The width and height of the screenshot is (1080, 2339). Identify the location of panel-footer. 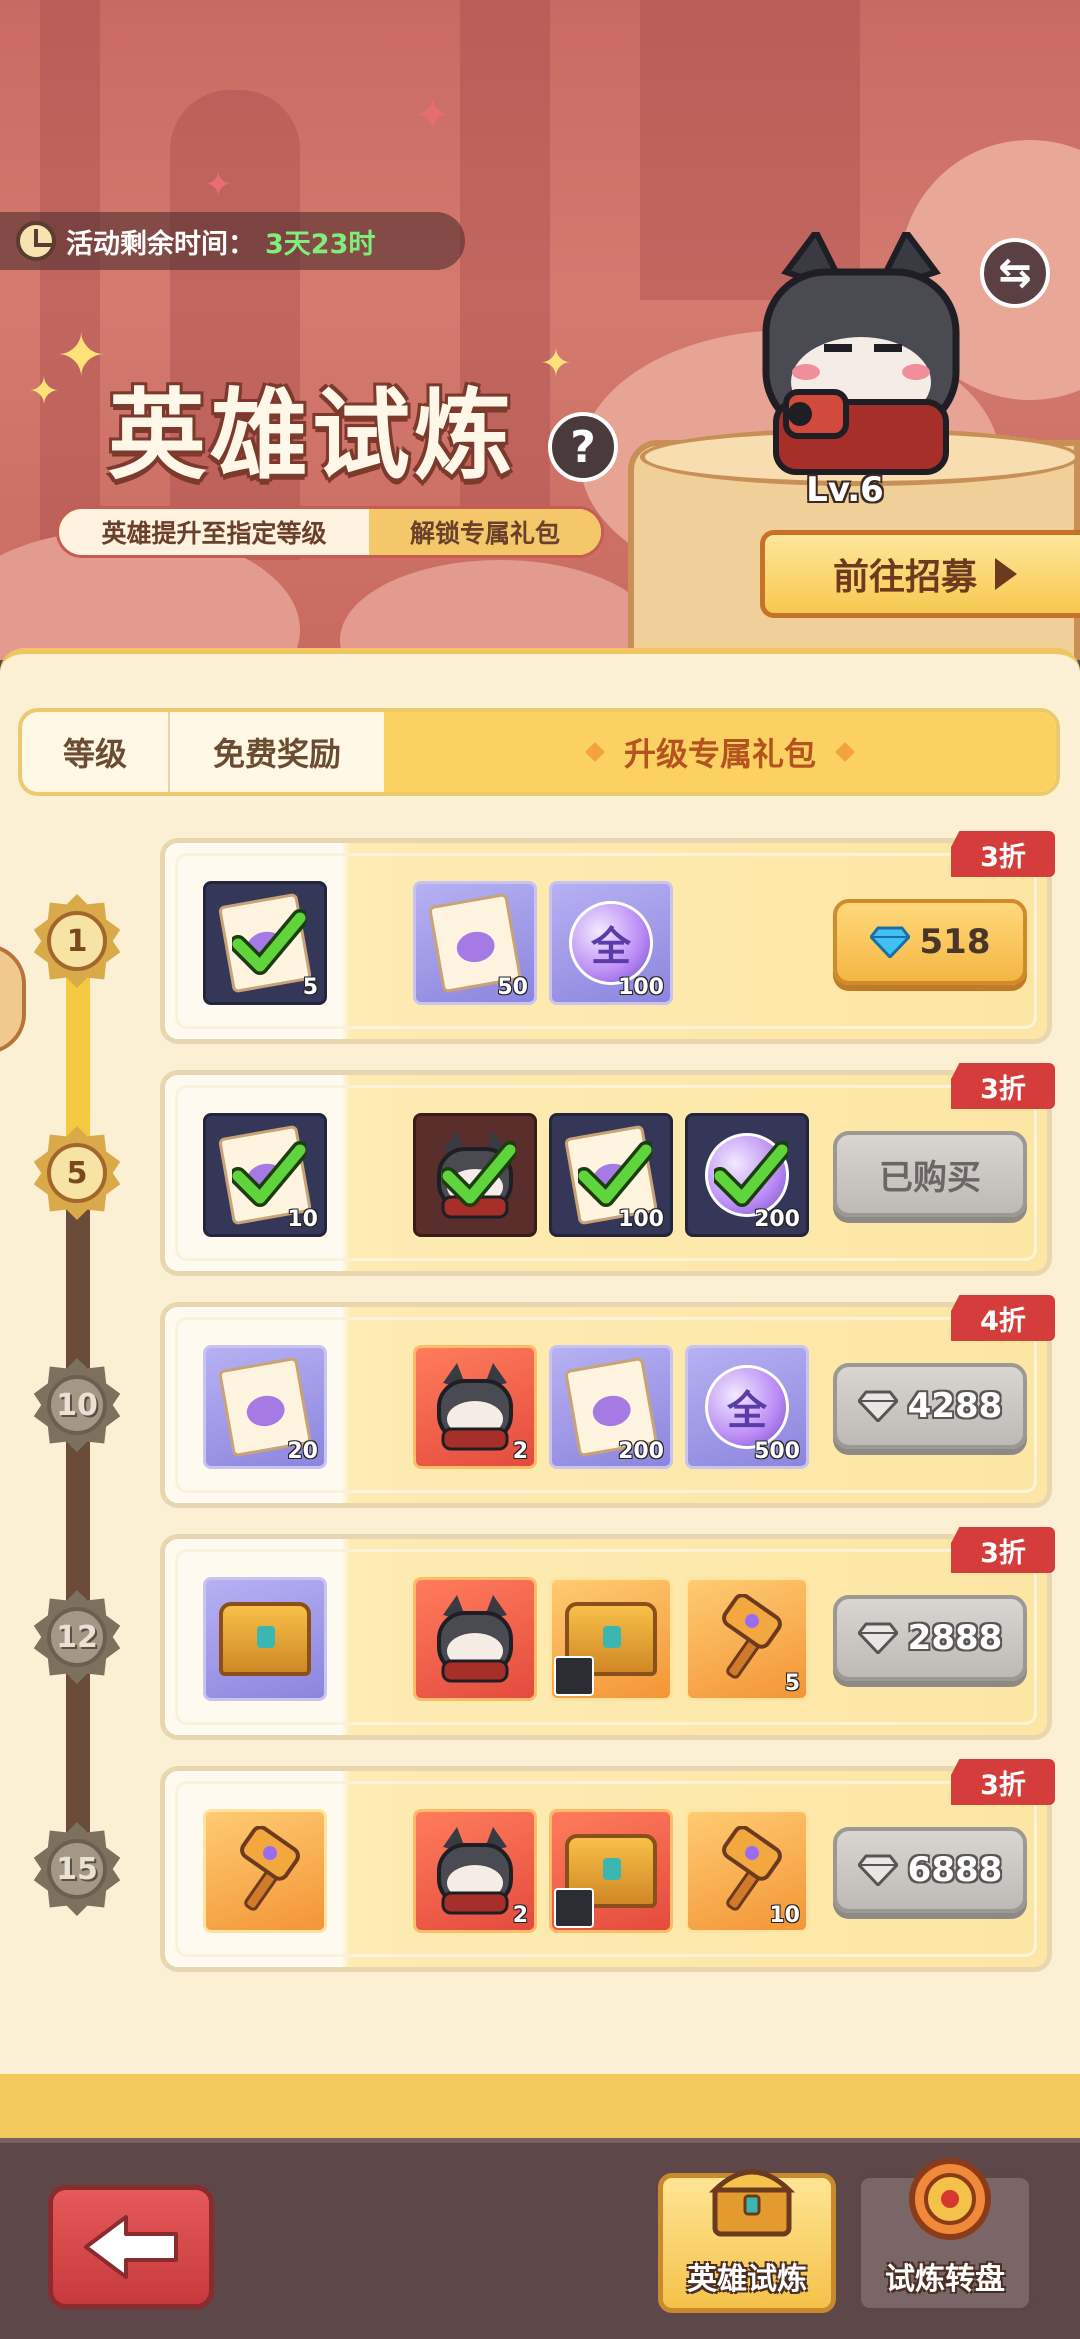
(540, 2109).